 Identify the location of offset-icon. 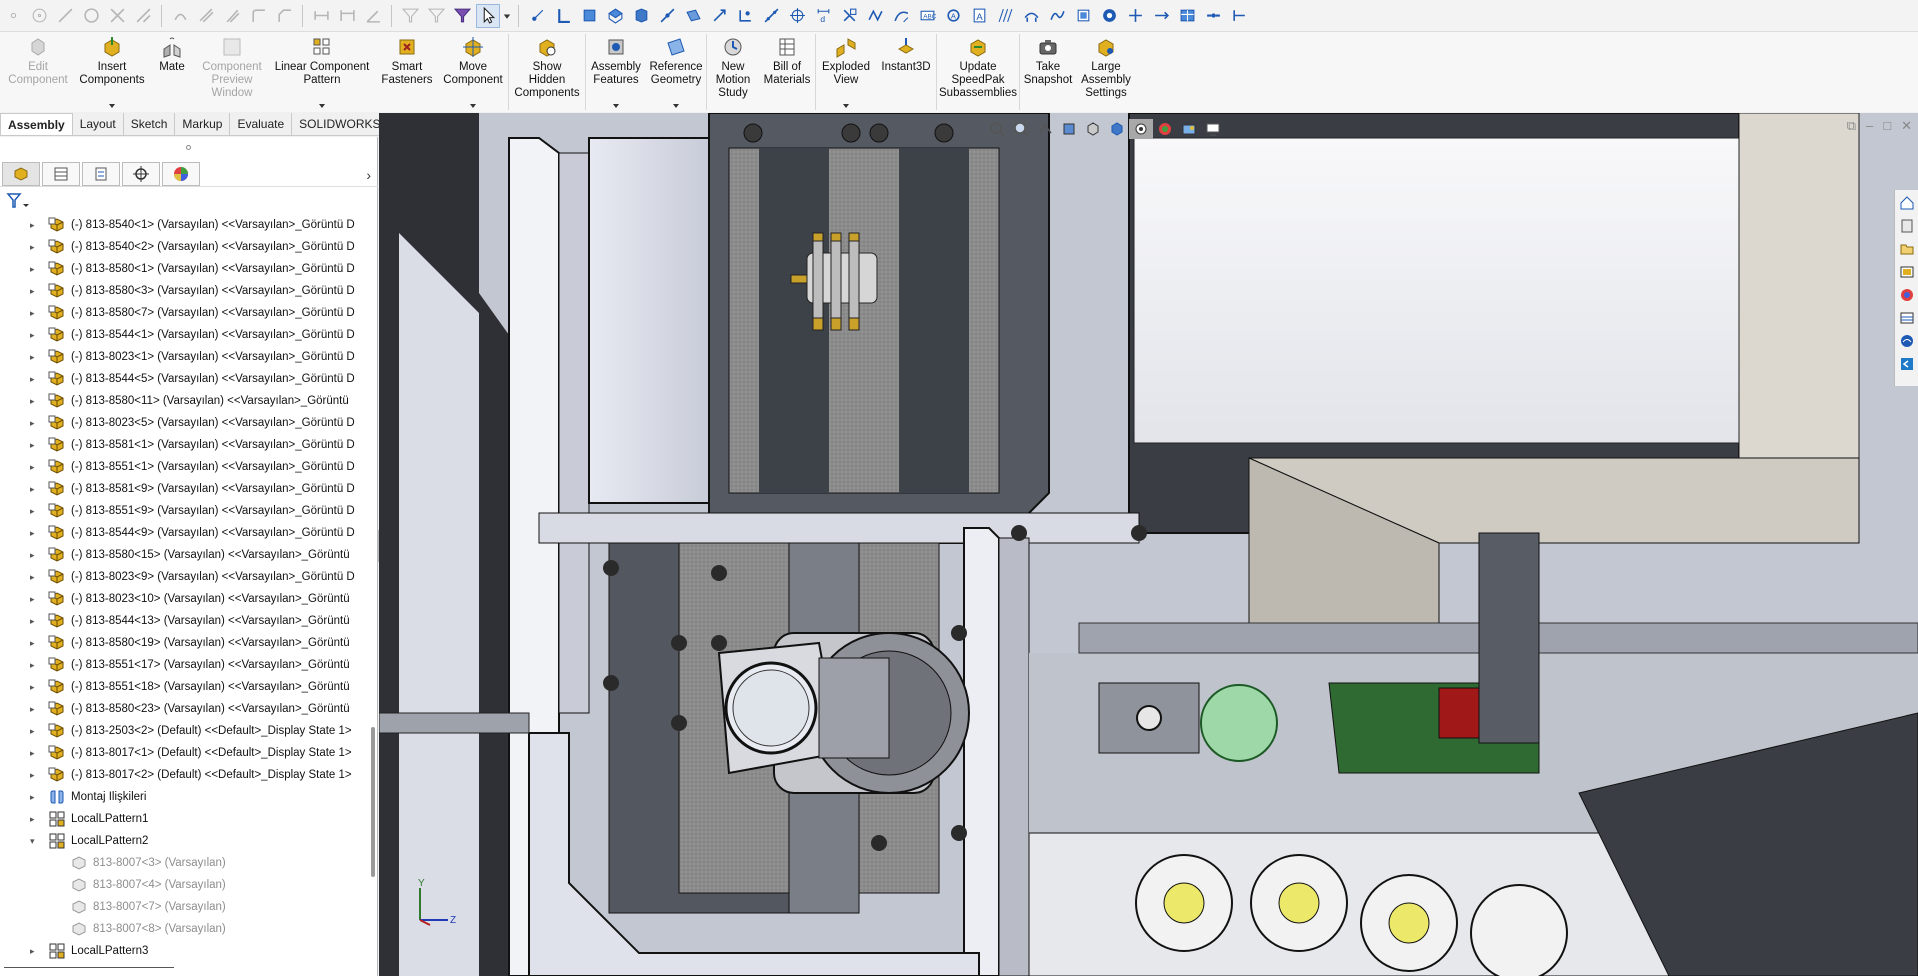
(206, 16).